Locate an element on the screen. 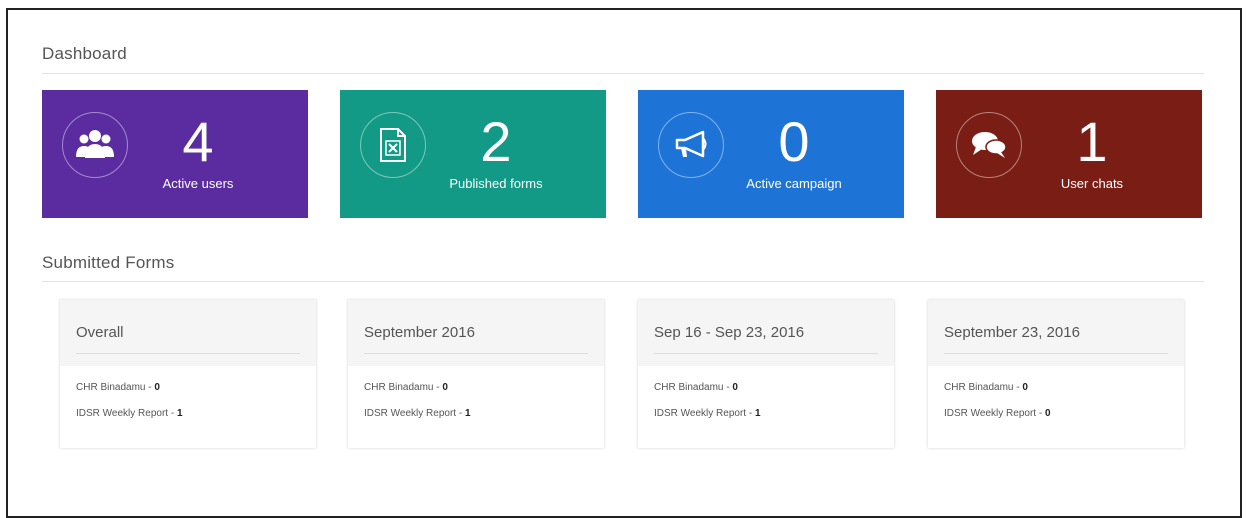 This screenshot has width=1246, height=518. card-header: Overall is located at coordinates (188, 333).